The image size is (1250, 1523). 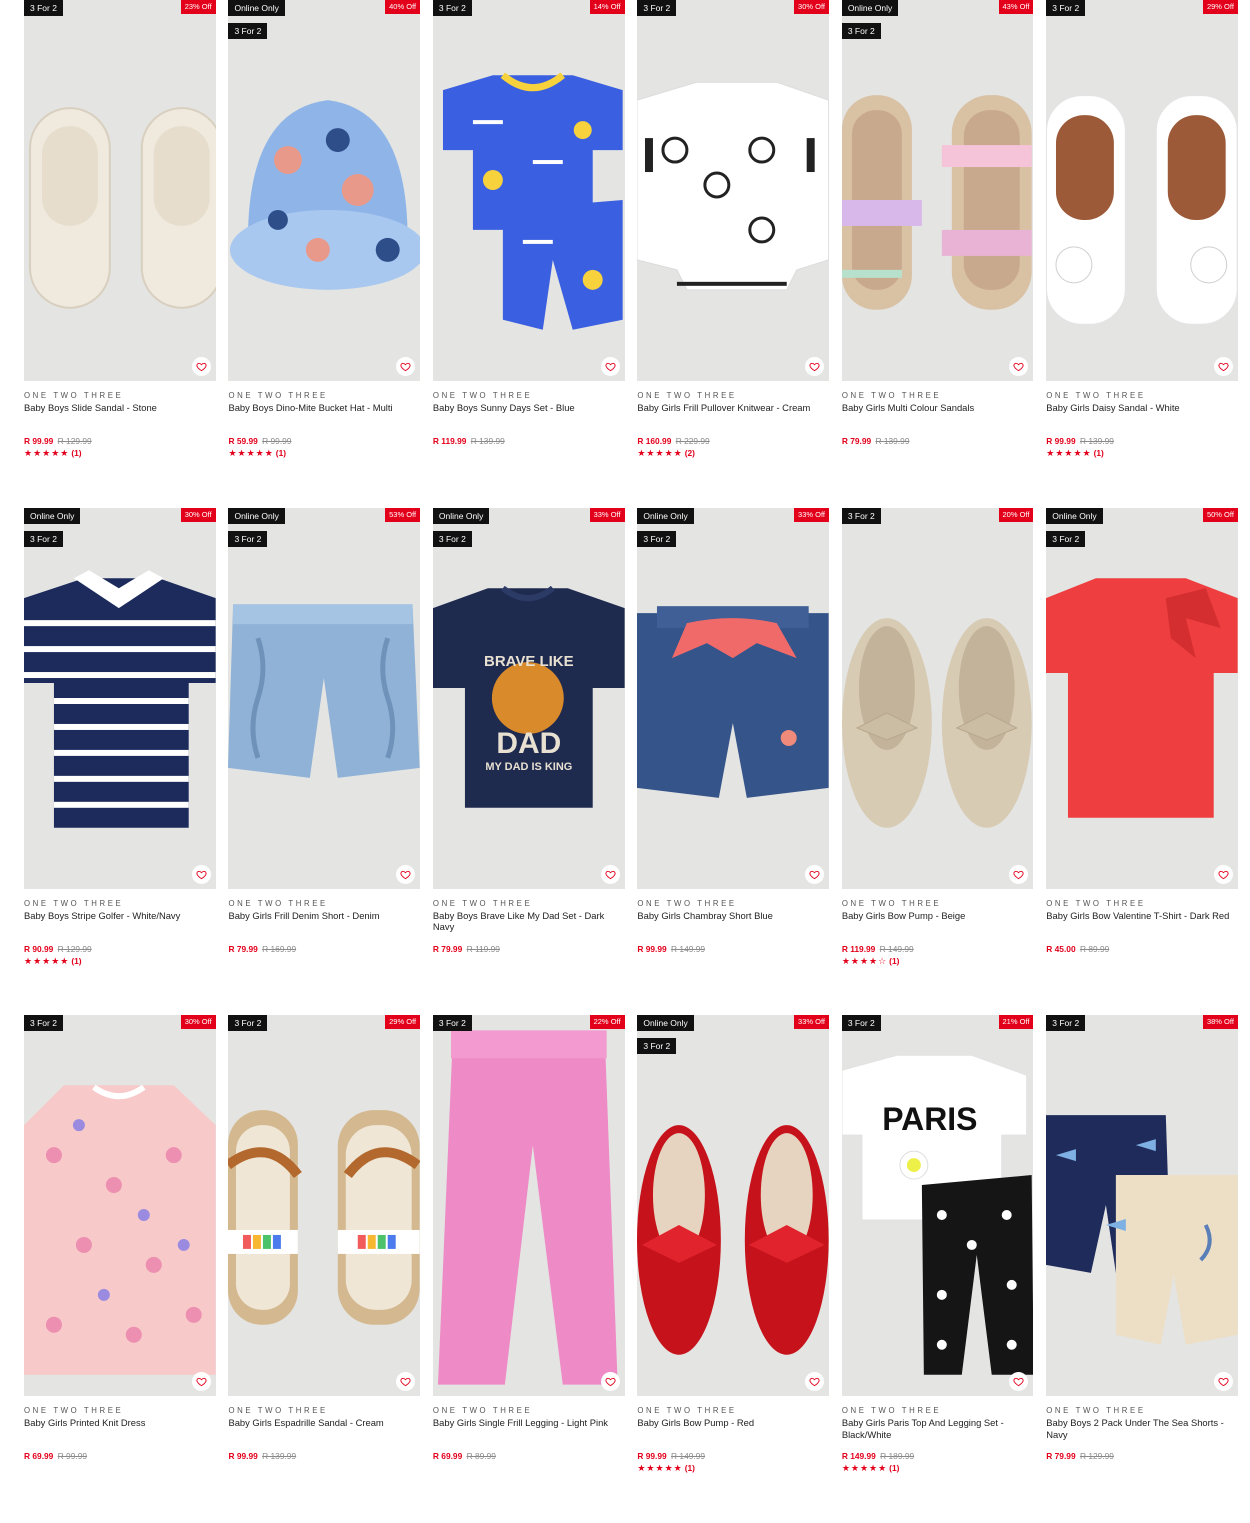 What do you see at coordinates (324, 698) in the screenshot?
I see `product-image: Online Only 3 For 2 53% Off` at bounding box center [324, 698].